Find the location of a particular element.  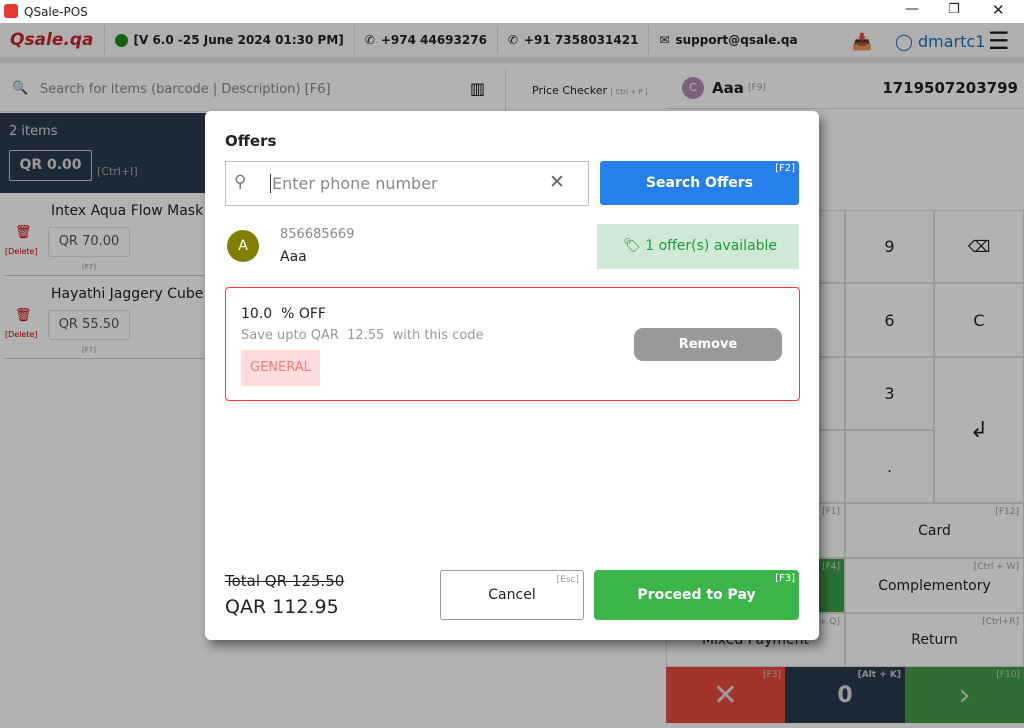

app-icon is located at coordinates (11, 11).